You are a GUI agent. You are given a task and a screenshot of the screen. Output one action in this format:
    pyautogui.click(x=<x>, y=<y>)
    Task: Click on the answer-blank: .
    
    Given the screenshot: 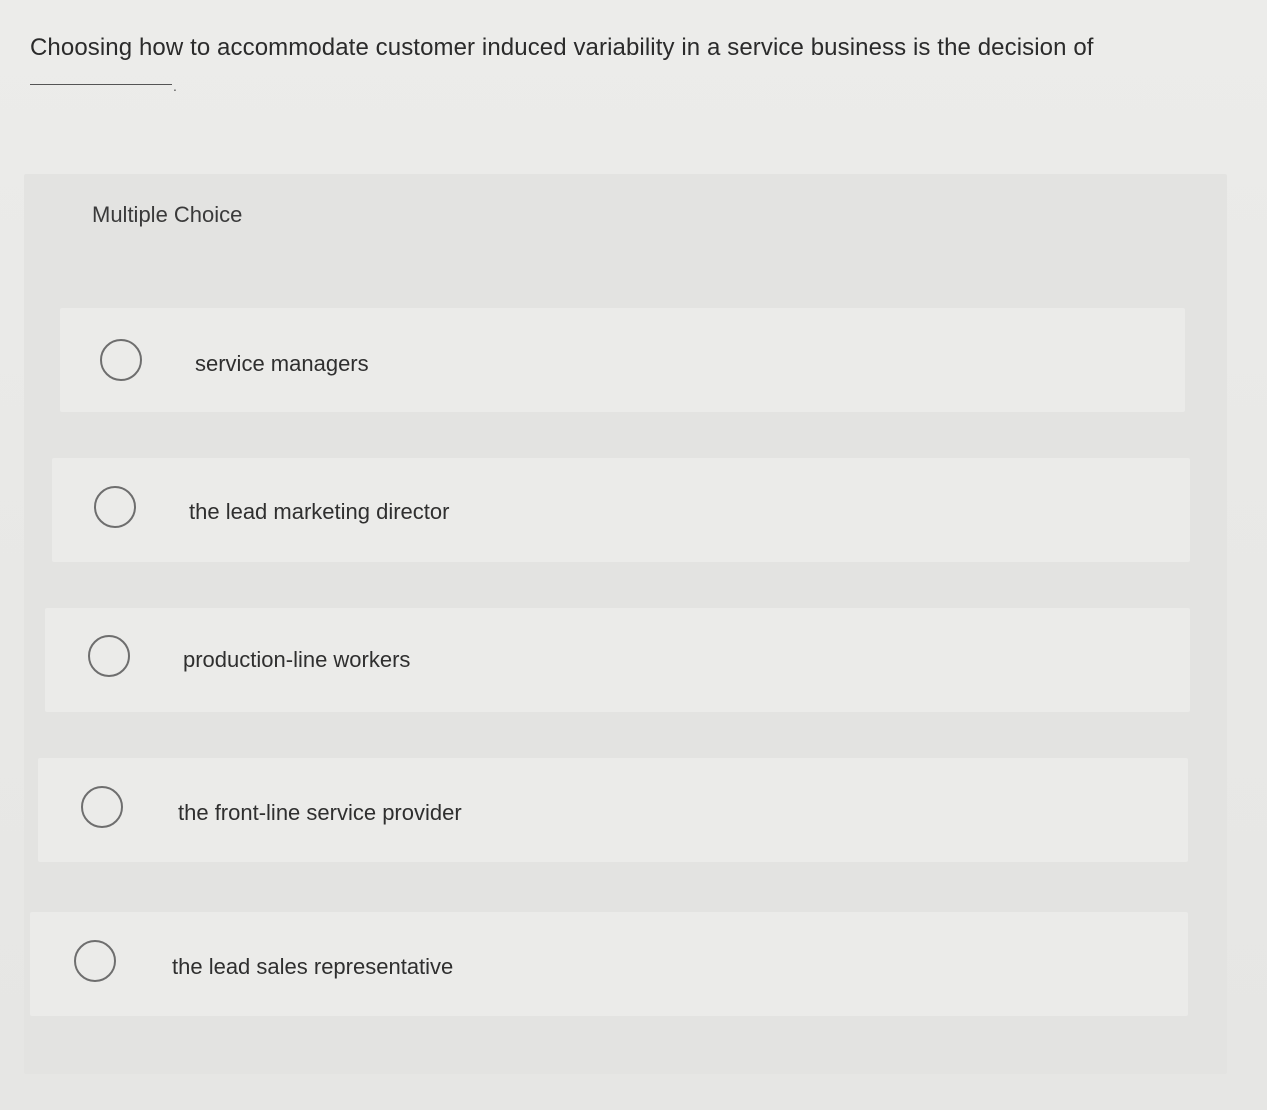 What is the action you would take?
    pyautogui.click(x=105, y=85)
    